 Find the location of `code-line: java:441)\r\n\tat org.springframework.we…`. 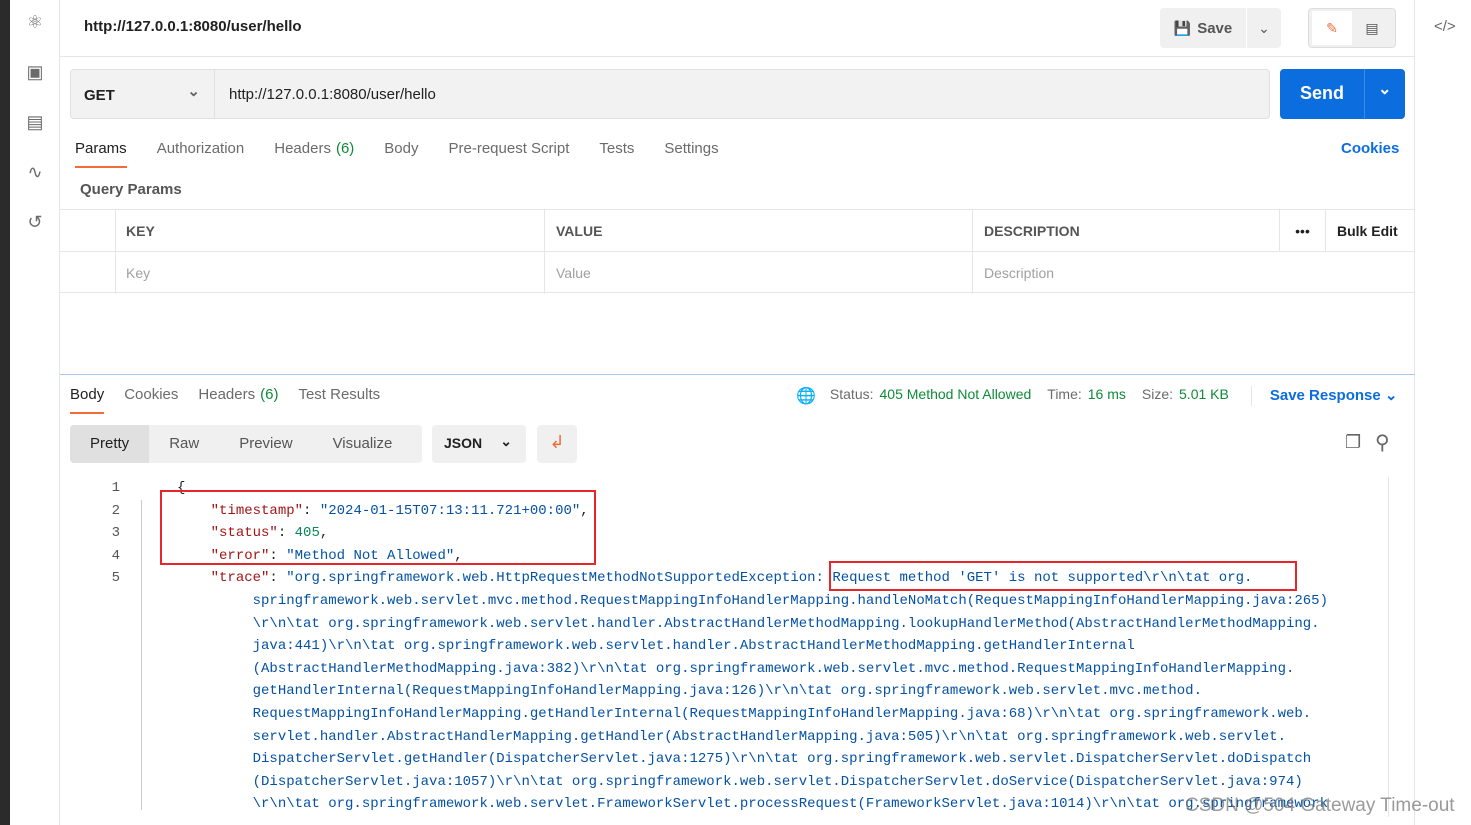

code-line: java:441)\r\n\tat org.springframework.we… is located at coordinates (656, 646).